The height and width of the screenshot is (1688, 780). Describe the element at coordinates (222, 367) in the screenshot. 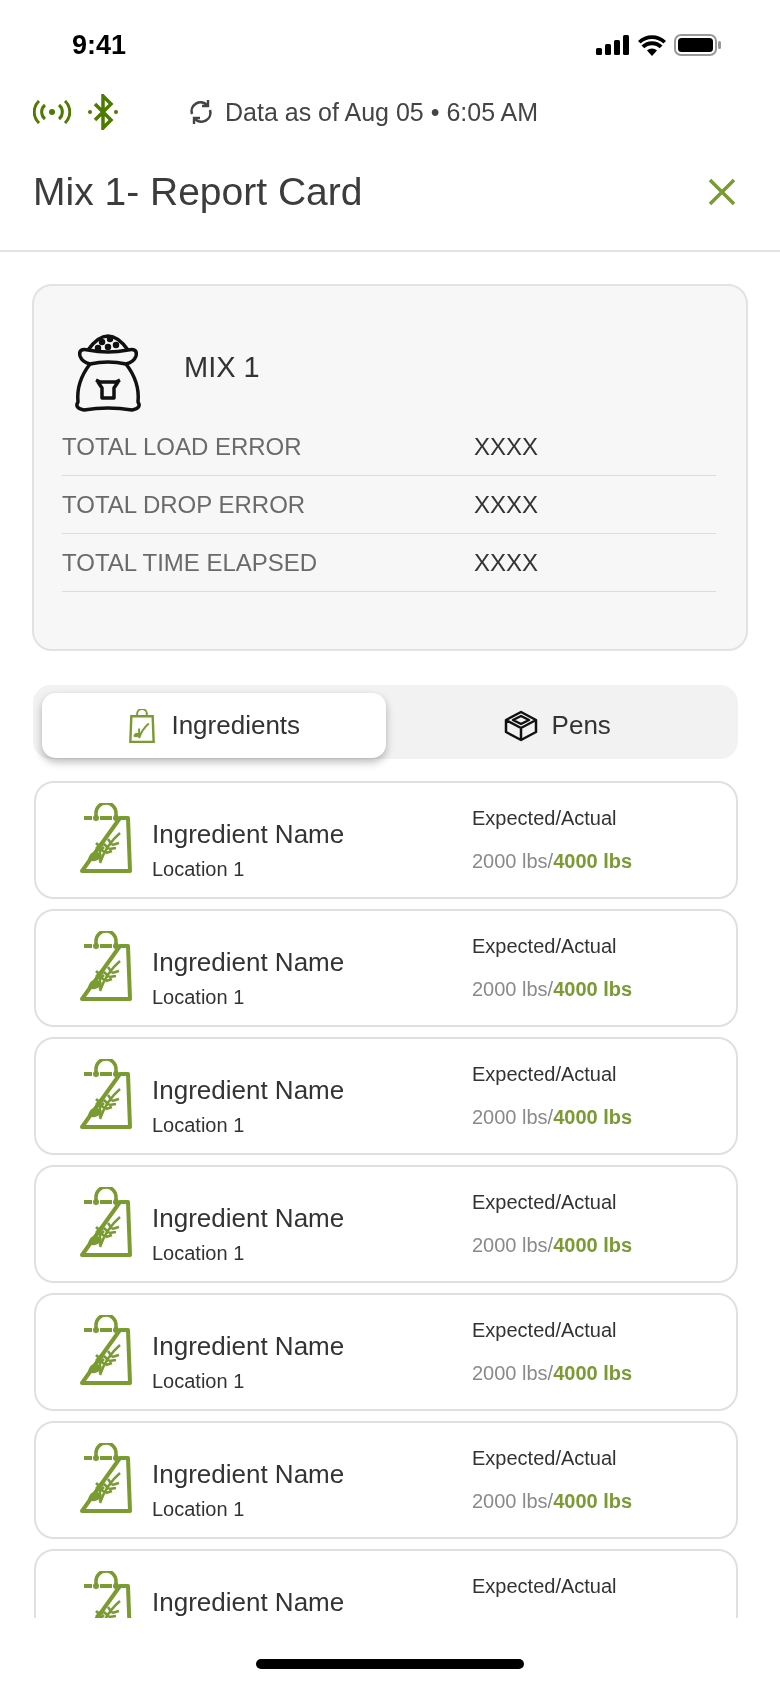

I see `mix-name: MIX 1` at that location.